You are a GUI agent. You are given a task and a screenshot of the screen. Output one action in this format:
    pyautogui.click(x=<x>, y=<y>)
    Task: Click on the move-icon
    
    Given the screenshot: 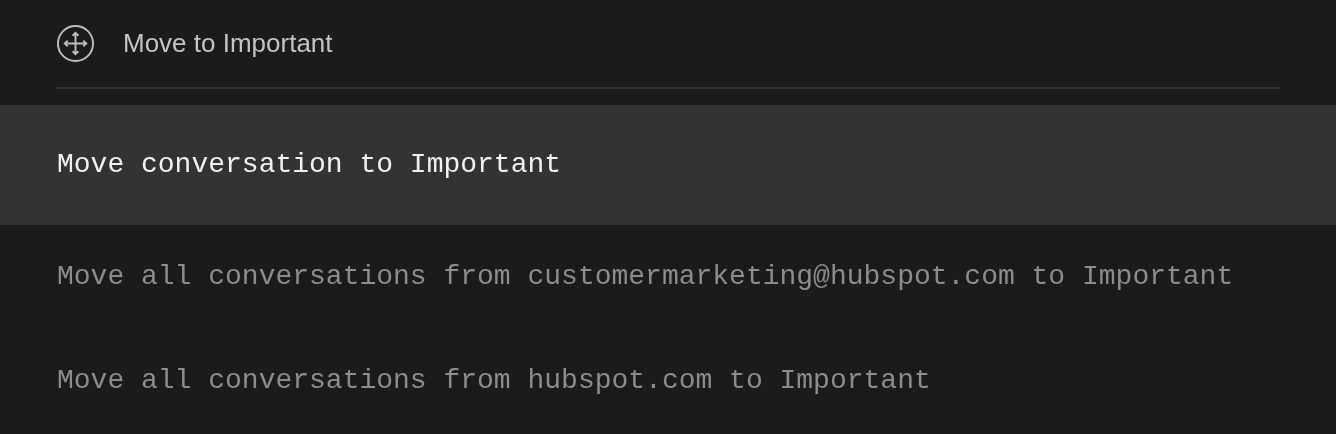 What is the action you would take?
    pyautogui.click(x=75, y=43)
    